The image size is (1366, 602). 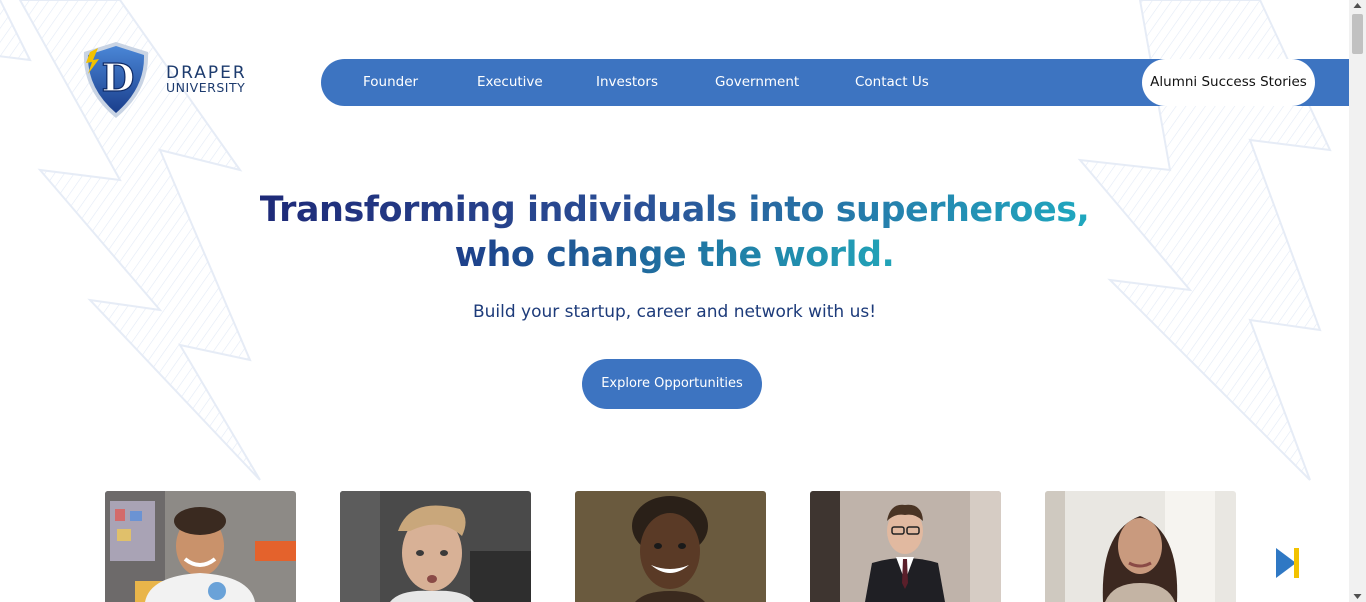 I want to click on nav-item-executive: Executive, so click(x=510, y=82).